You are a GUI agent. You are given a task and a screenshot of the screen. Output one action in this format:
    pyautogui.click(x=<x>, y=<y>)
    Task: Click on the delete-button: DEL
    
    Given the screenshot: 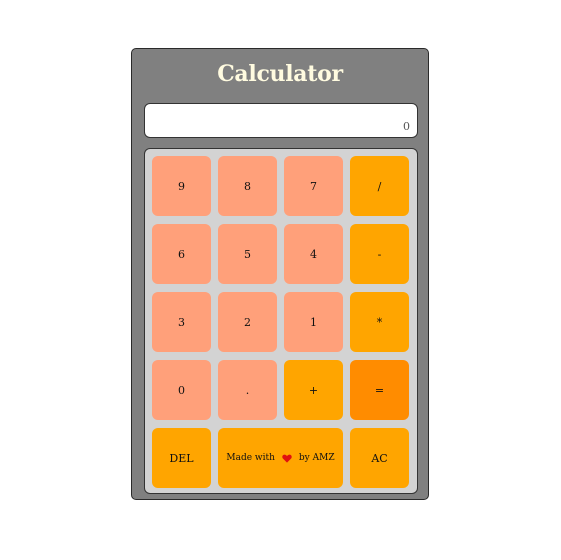 What is the action you would take?
    pyautogui.click(x=181, y=458)
    